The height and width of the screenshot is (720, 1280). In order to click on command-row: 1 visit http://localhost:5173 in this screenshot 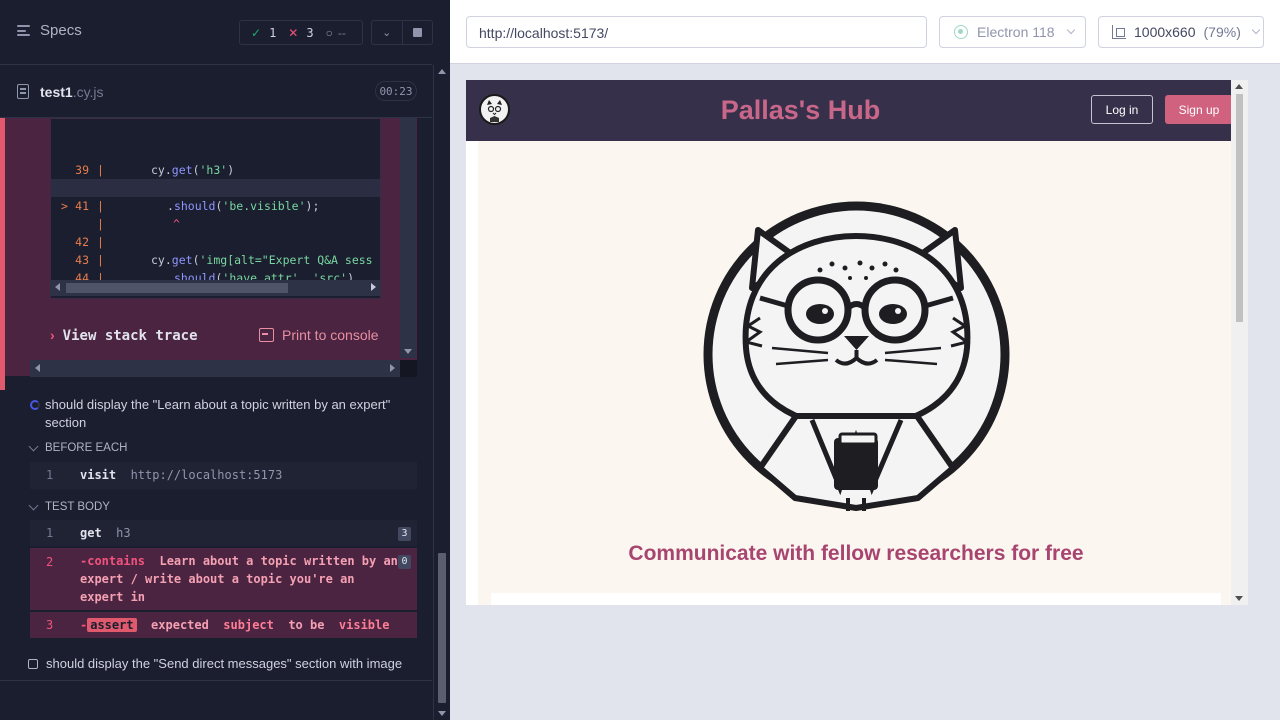, I will do `click(223, 475)`.